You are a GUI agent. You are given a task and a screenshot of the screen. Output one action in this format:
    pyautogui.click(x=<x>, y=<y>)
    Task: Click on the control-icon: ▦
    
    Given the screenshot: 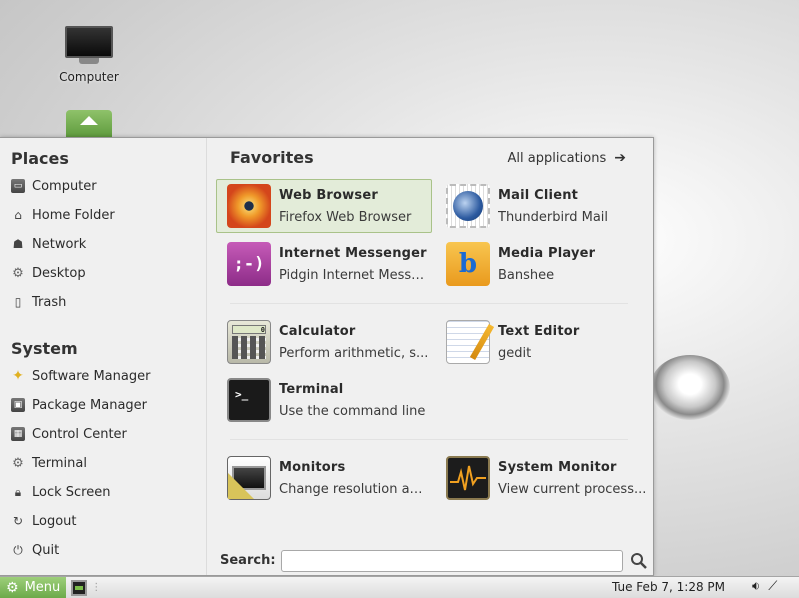 What is the action you would take?
    pyautogui.click(x=18, y=434)
    